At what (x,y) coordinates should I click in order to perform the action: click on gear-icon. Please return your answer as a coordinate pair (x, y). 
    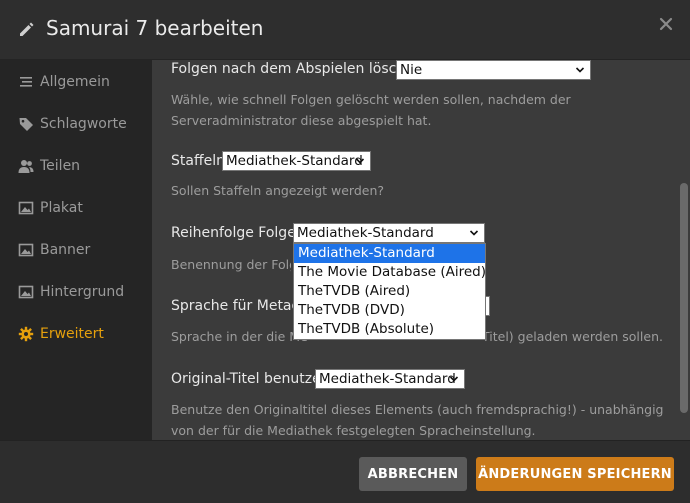
    Looking at the image, I should click on (26, 334).